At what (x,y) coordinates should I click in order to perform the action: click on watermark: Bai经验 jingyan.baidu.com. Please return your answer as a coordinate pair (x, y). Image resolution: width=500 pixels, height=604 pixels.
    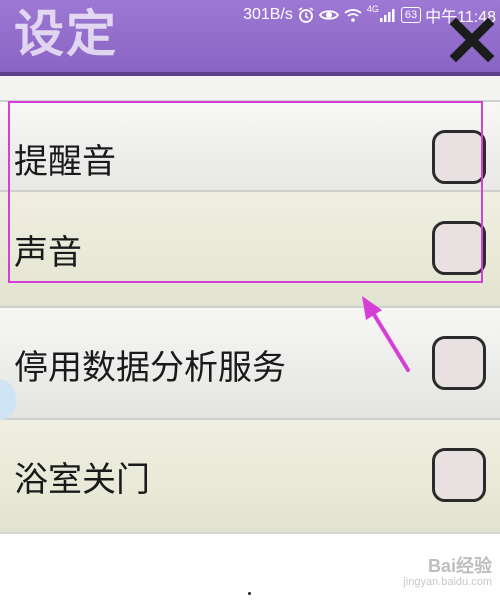
    Looking at the image, I should click on (432, 572).